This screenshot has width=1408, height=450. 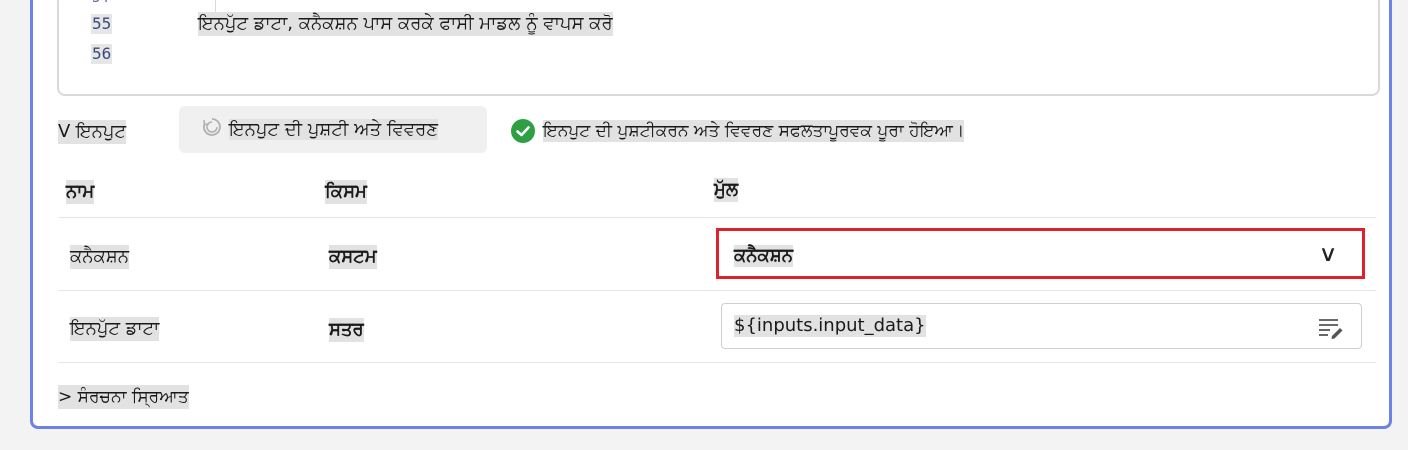 I want to click on input-data-value: ${inputs.input_data}, so click(x=830, y=326).